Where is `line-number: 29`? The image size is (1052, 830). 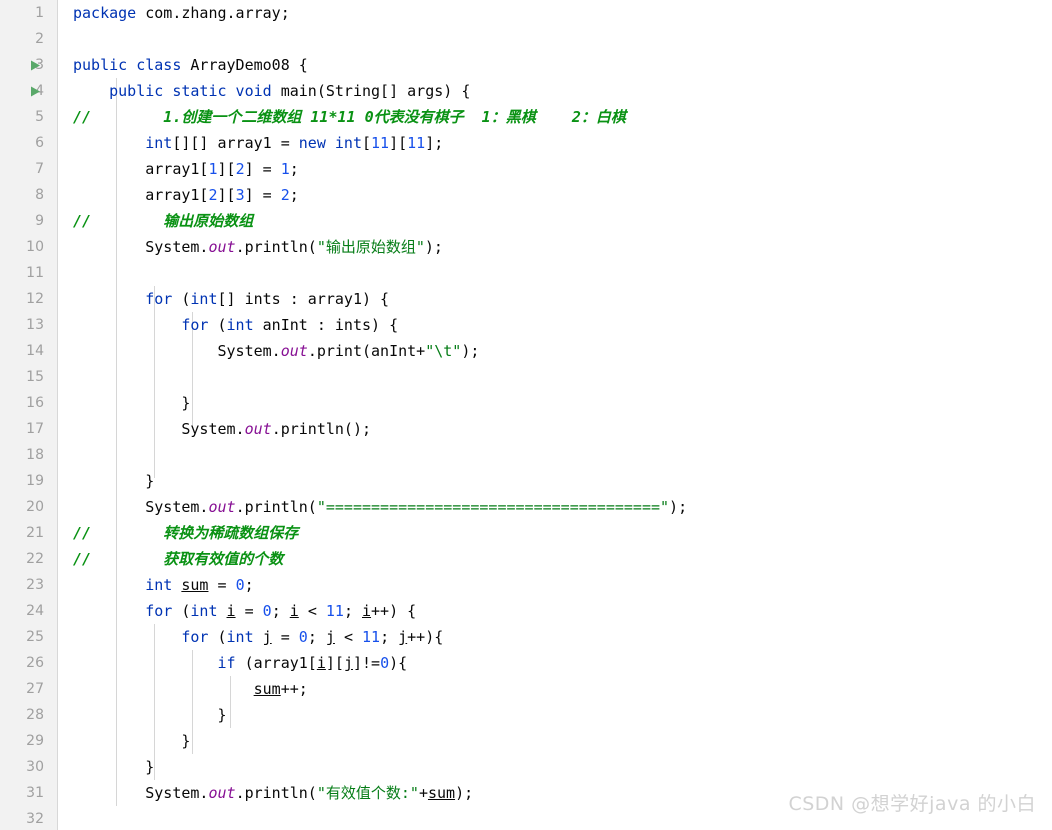 line-number: 29 is located at coordinates (35, 741).